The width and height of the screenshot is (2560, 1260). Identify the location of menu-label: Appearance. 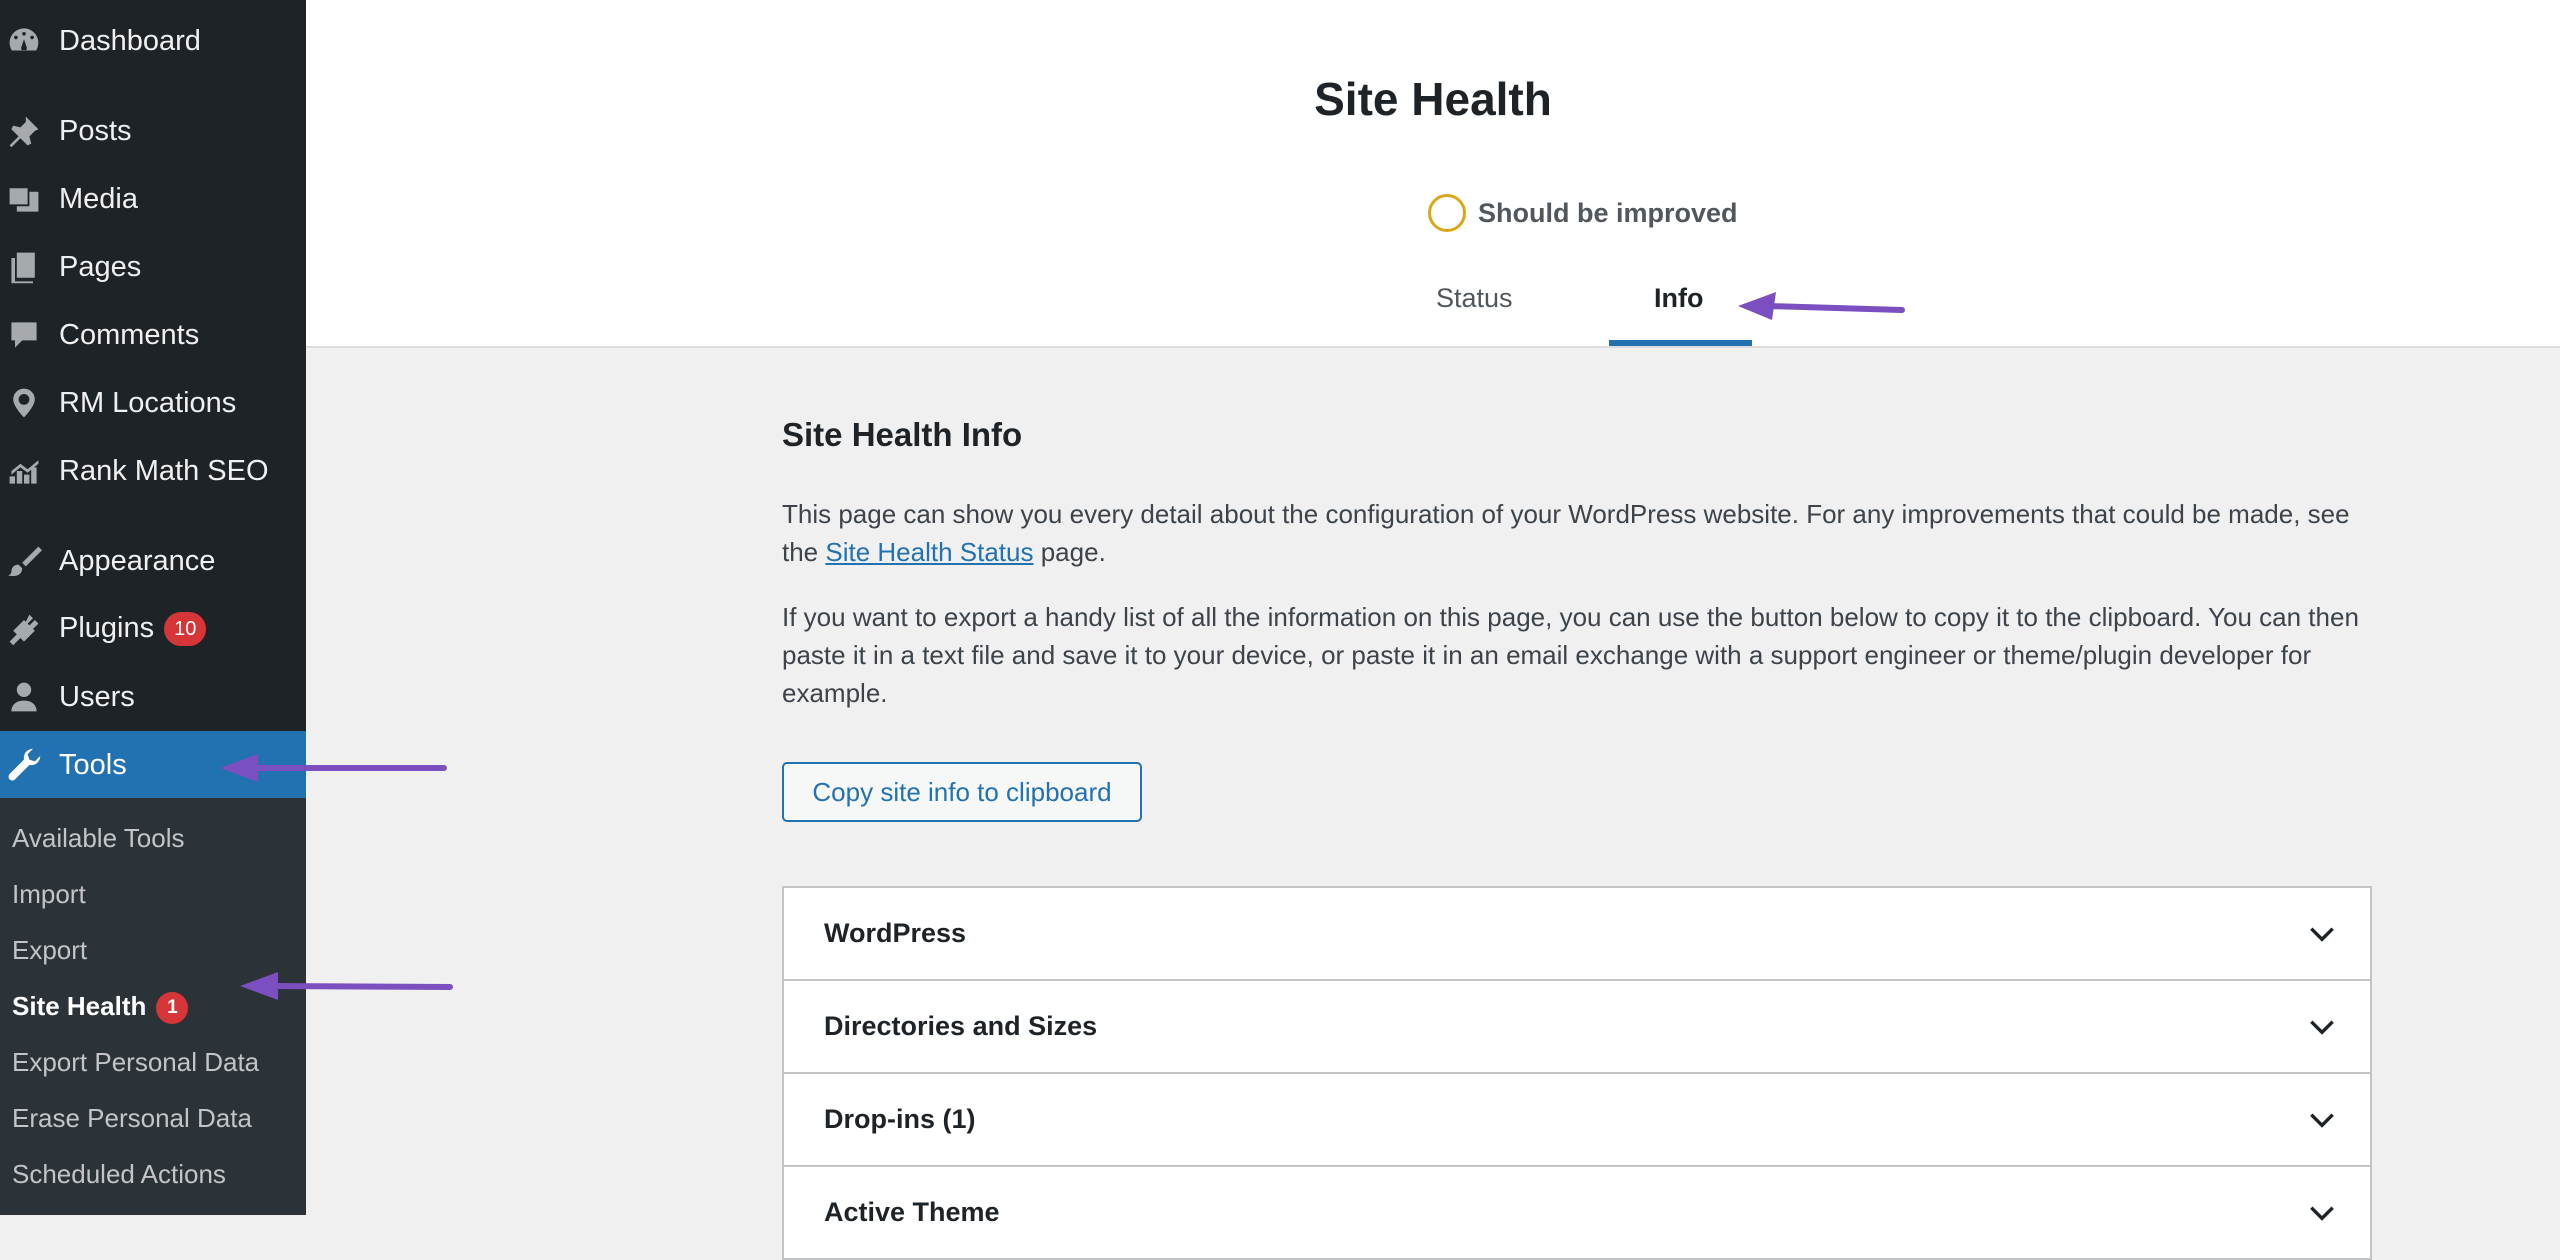
(137, 560).